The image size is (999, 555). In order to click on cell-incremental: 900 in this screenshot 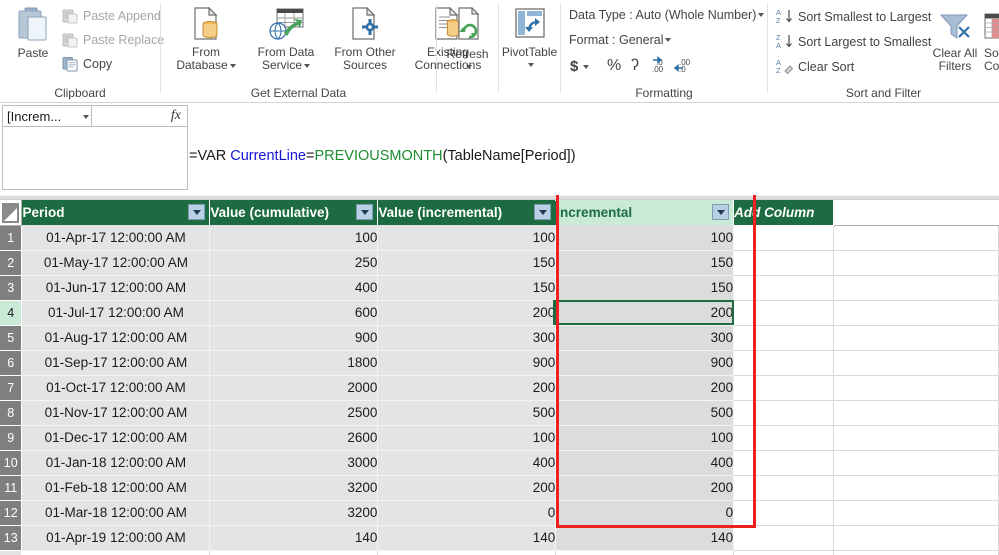, I will do `click(645, 363)`.